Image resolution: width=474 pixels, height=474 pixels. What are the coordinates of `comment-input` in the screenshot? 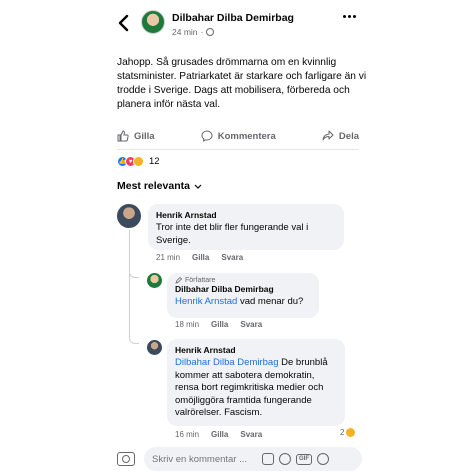 It's located at (205, 459).